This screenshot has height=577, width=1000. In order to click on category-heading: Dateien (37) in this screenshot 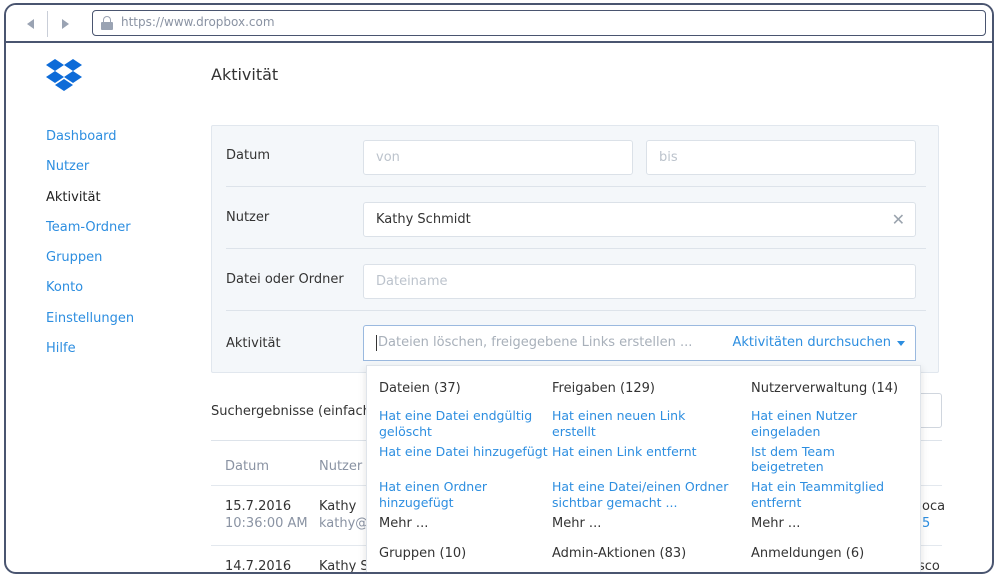, I will do `click(469, 394)`.